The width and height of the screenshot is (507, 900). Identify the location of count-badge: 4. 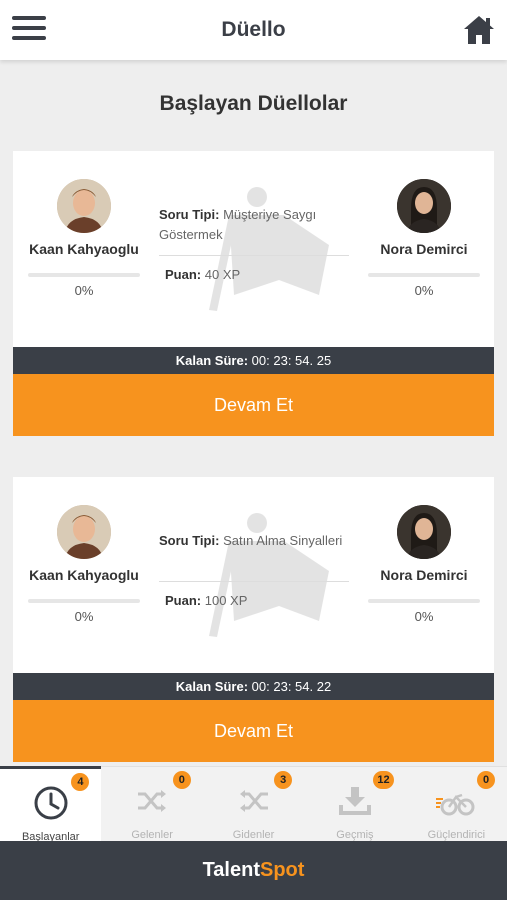
(80, 782).